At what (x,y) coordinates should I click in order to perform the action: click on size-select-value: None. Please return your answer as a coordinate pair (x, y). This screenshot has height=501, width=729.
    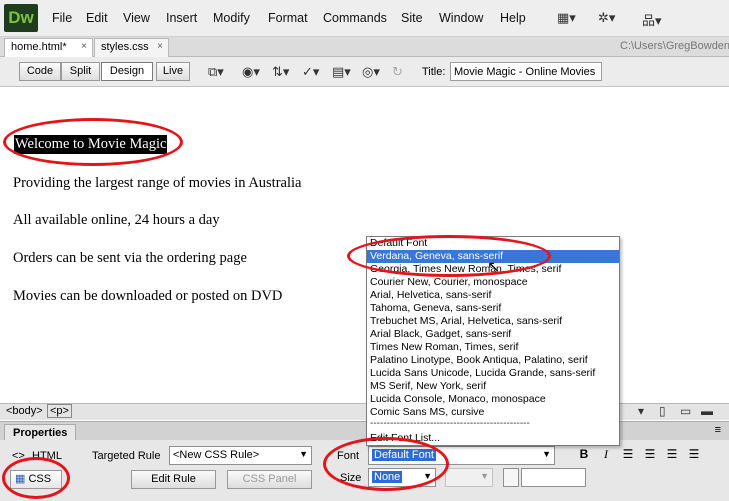
    Looking at the image, I should click on (387, 477).